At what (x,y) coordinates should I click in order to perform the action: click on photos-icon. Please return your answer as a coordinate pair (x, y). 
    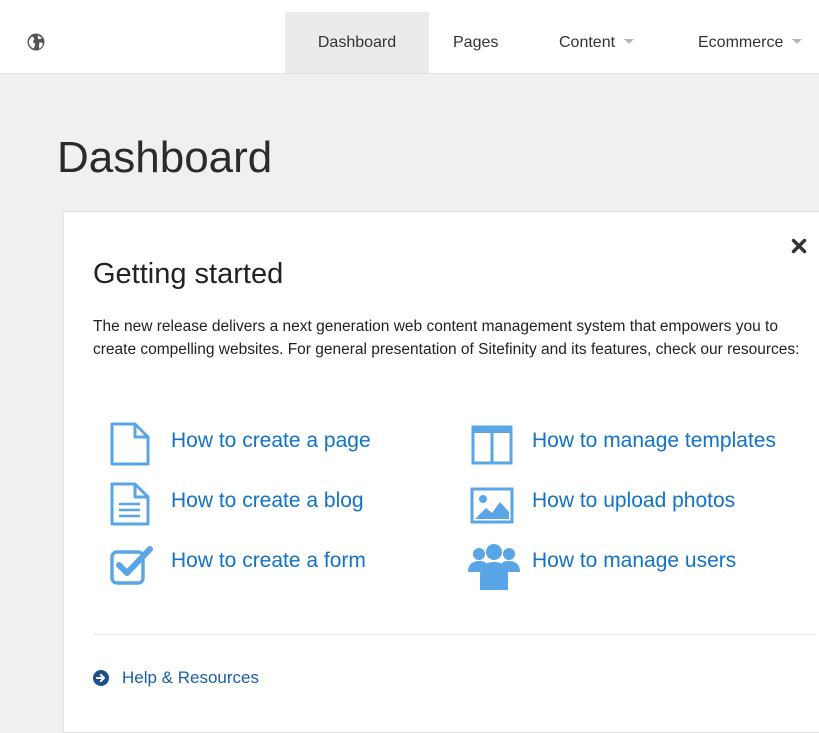
    Looking at the image, I should click on (492, 505).